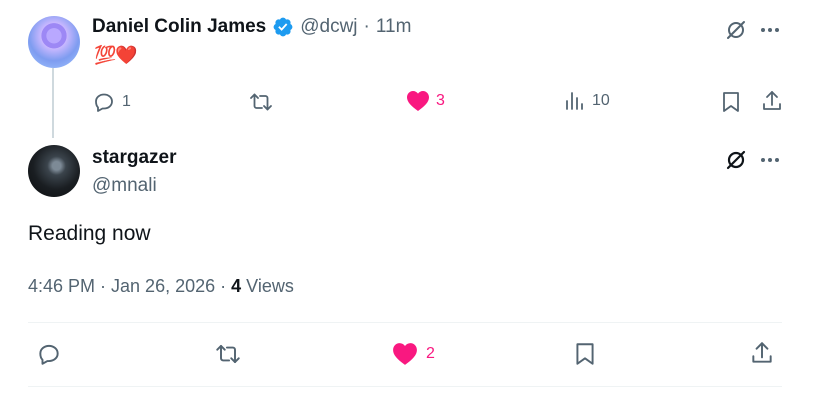  I want to click on author-name: stargazer, so click(134, 158).